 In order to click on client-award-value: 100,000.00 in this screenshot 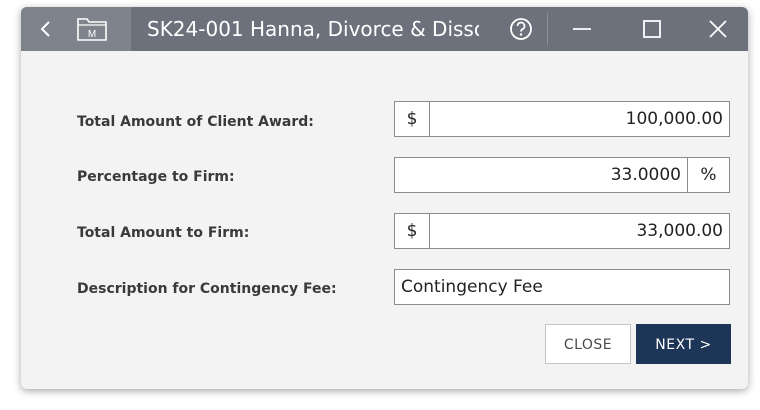, I will do `click(674, 119)`.